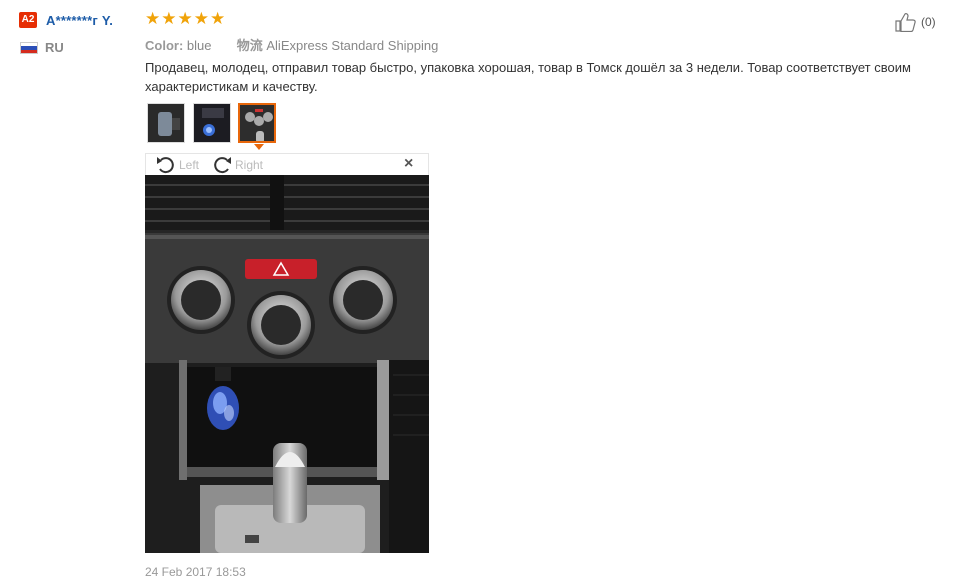 The height and width of the screenshot is (582, 956). I want to click on rotate-right-icon, so click(222, 165).